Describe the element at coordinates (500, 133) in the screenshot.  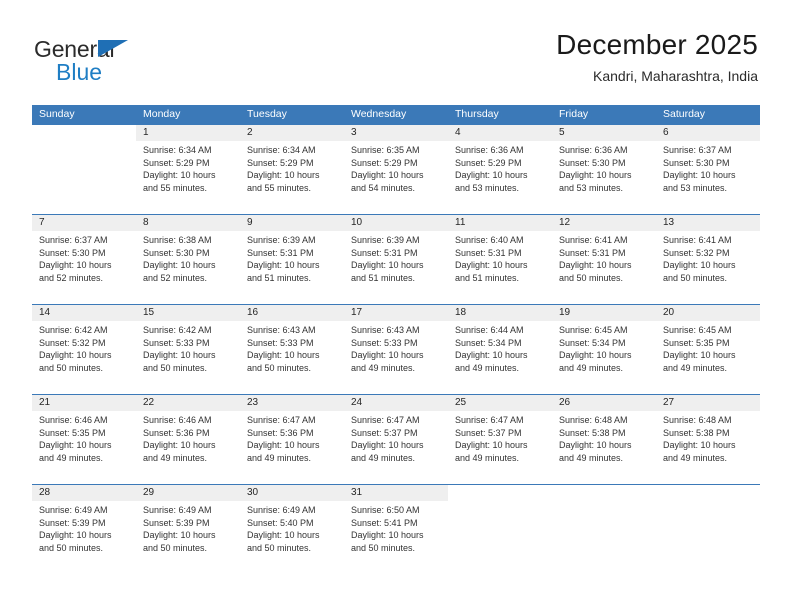
I see `day-number: 4` at that location.